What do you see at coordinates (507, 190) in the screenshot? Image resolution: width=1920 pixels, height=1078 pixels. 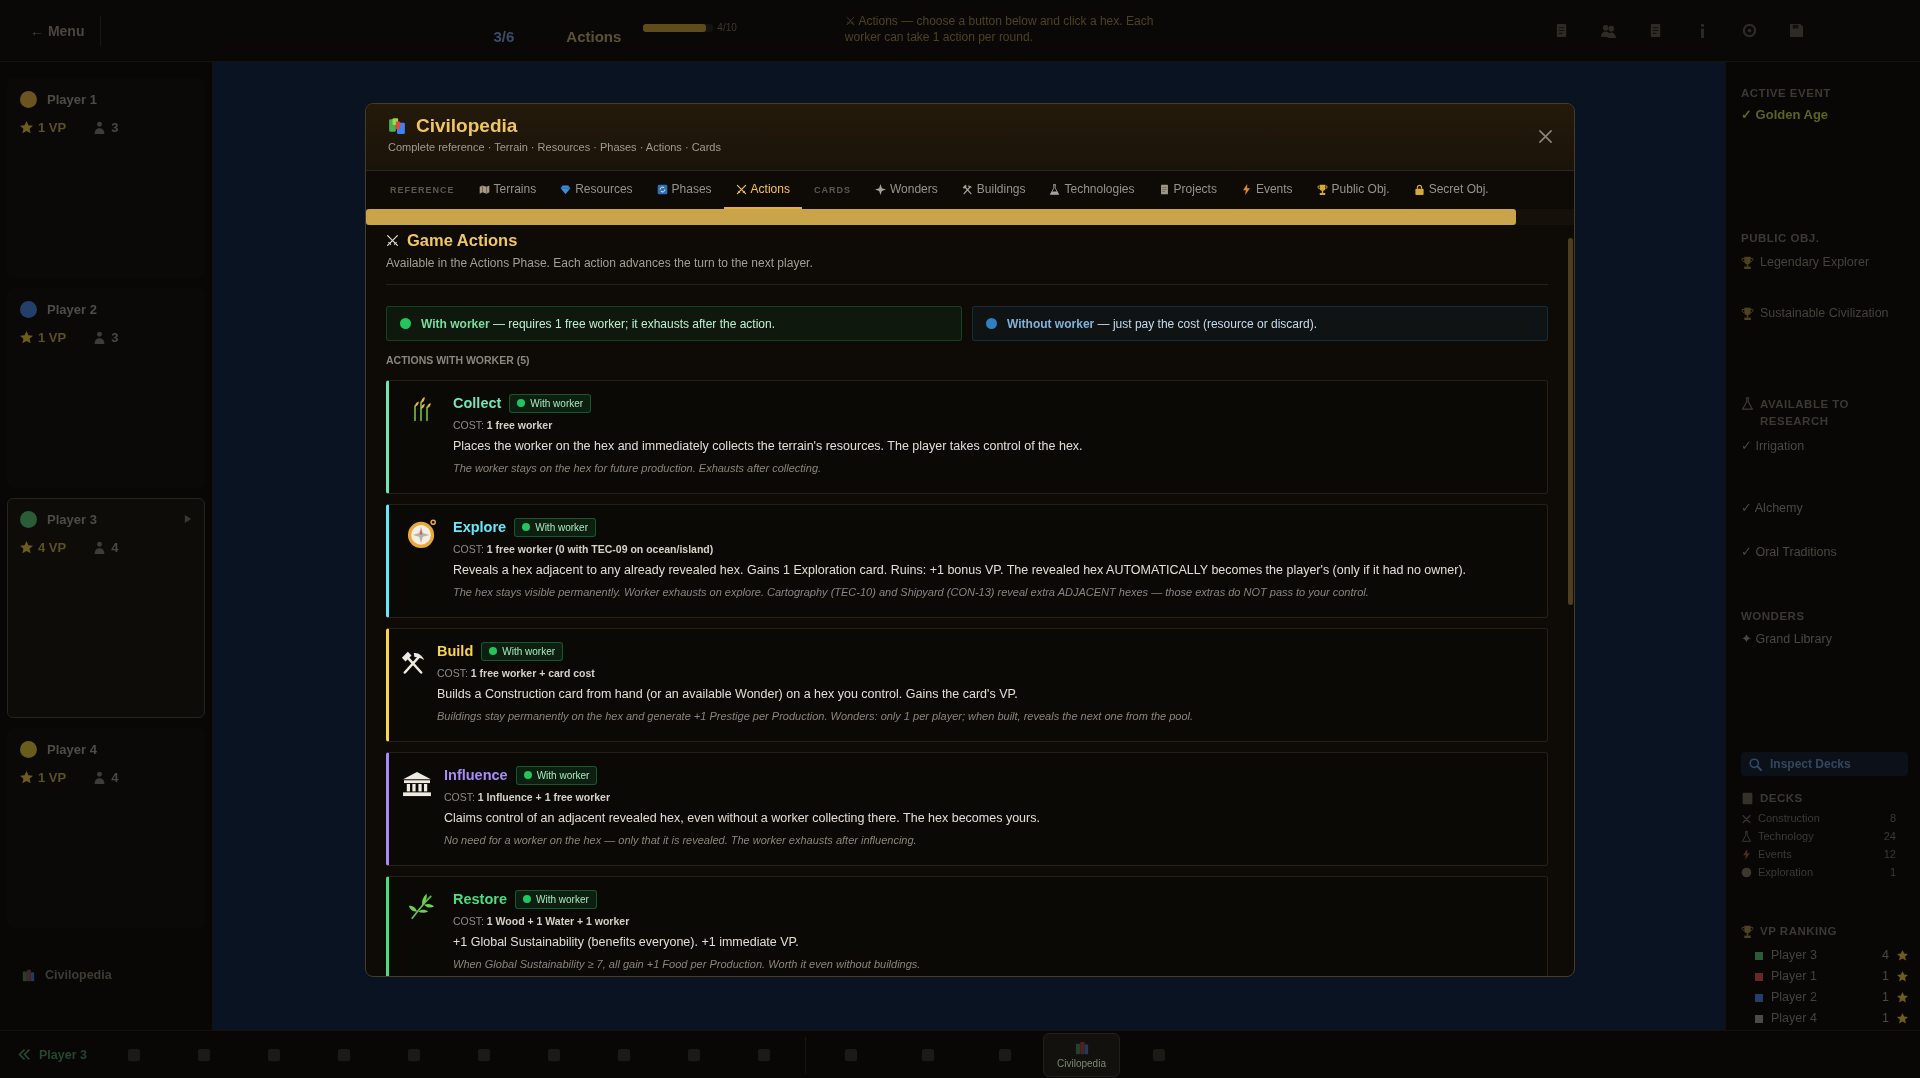 I see `tab: Terrains` at bounding box center [507, 190].